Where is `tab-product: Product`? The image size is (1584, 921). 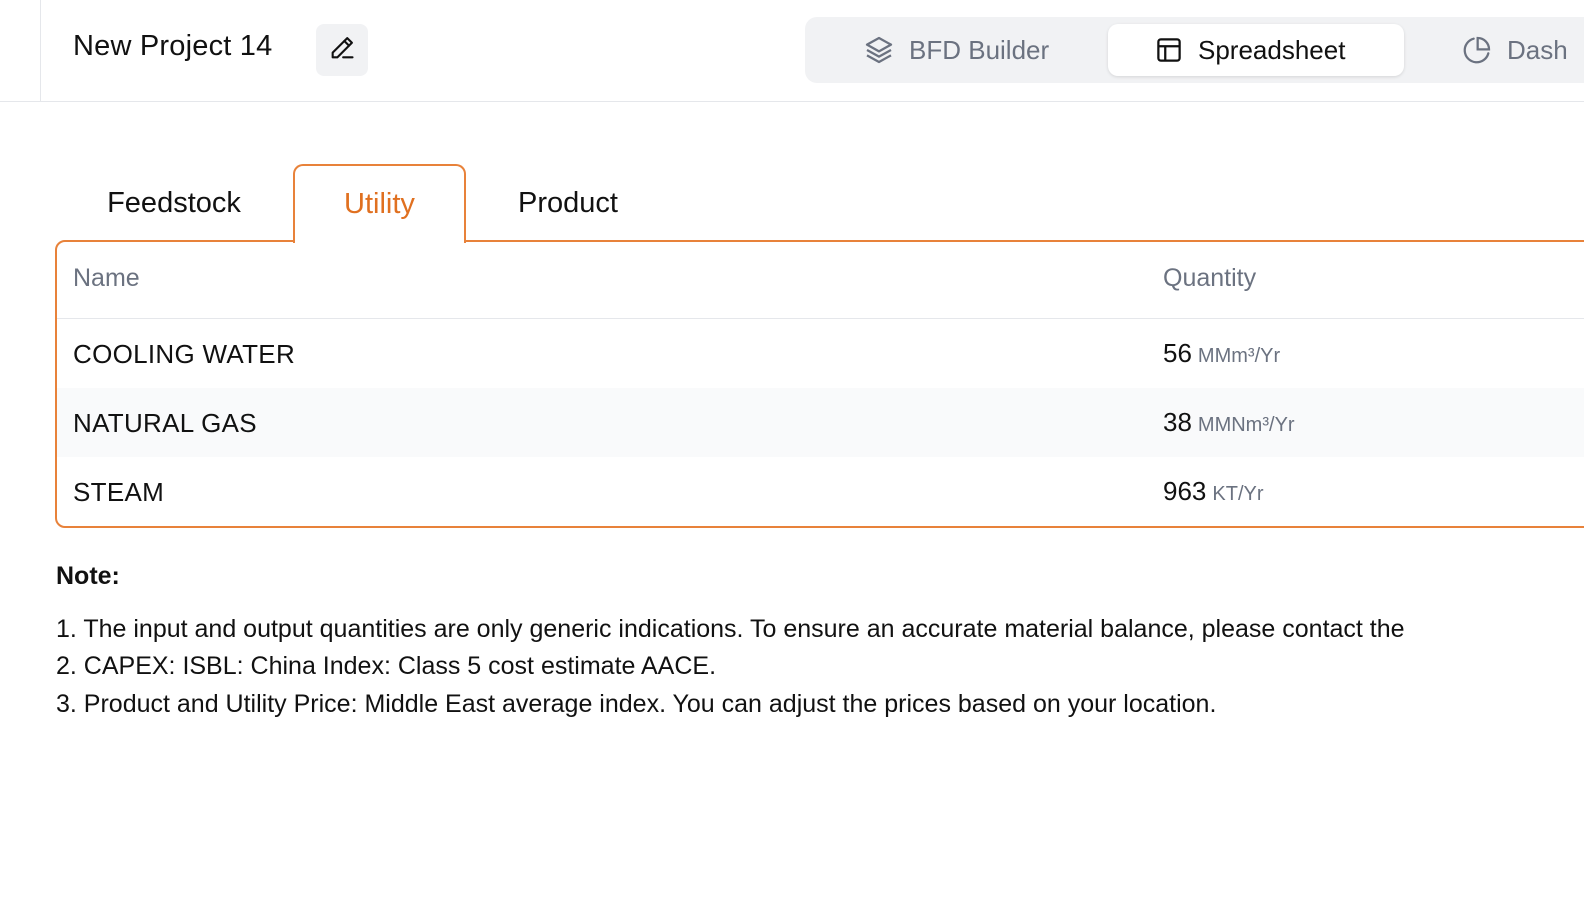
tab-product: Product is located at coordinates (568, 203).